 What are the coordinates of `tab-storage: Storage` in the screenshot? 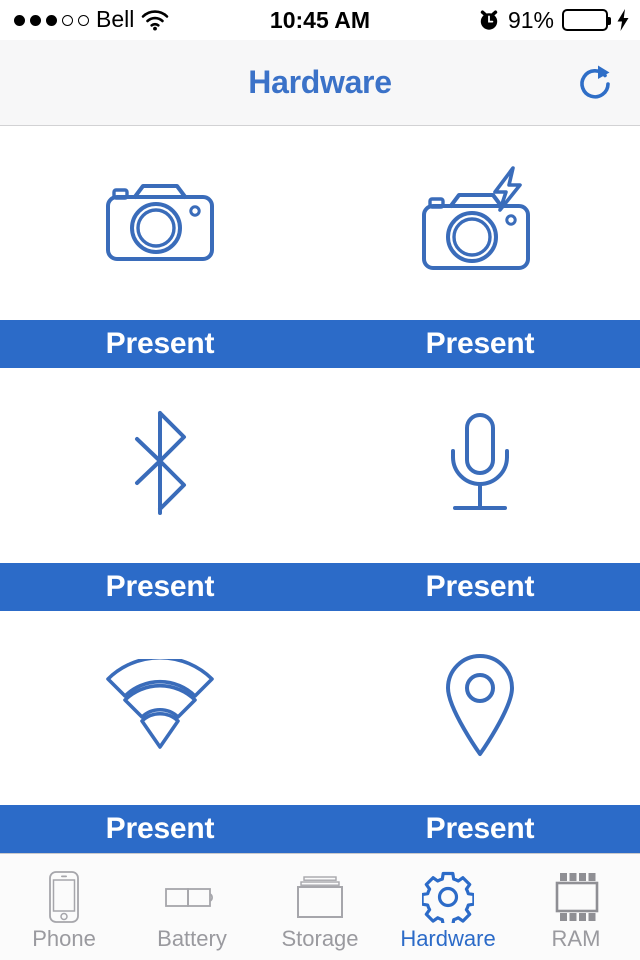 It's located at (320, 907).